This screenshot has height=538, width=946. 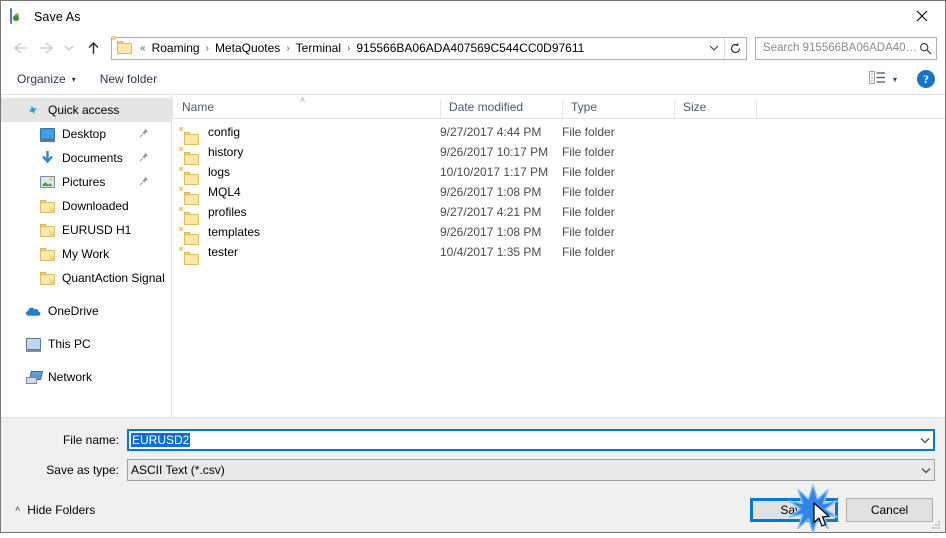 I want to click on table-row: MQL4 9/26/2017 1:08 PM File folder, so click(x=558, y=193).